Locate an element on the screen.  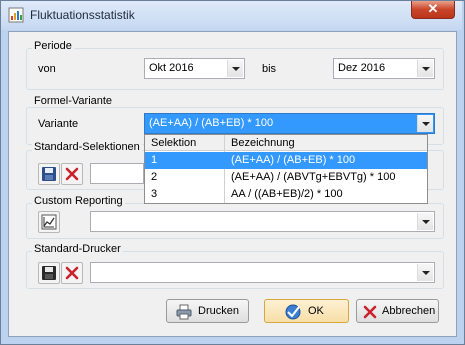
row-selektion: 2 is located at coordinates (154, 177).